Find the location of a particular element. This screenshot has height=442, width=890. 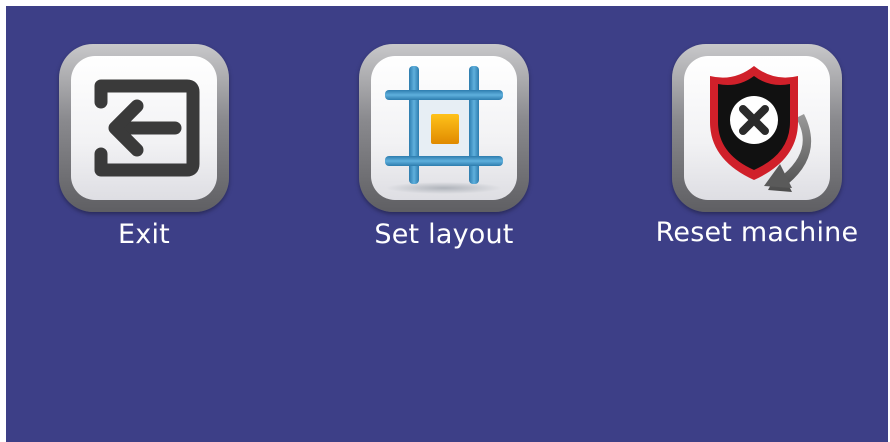

reset-machine-label: Reset machine is located at coordinates (757, 232).